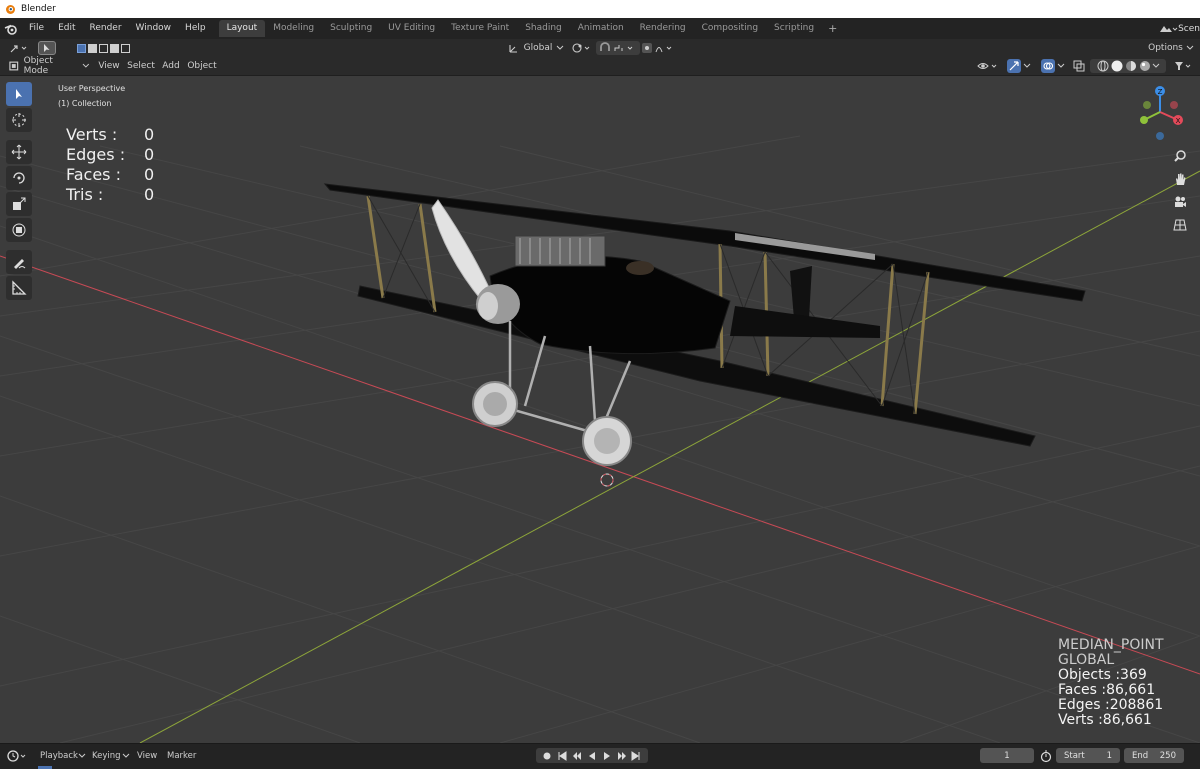  Describe the element at coordinates (582, 48) in the screenshot. I see `pivot-point-dropdown` at that location.